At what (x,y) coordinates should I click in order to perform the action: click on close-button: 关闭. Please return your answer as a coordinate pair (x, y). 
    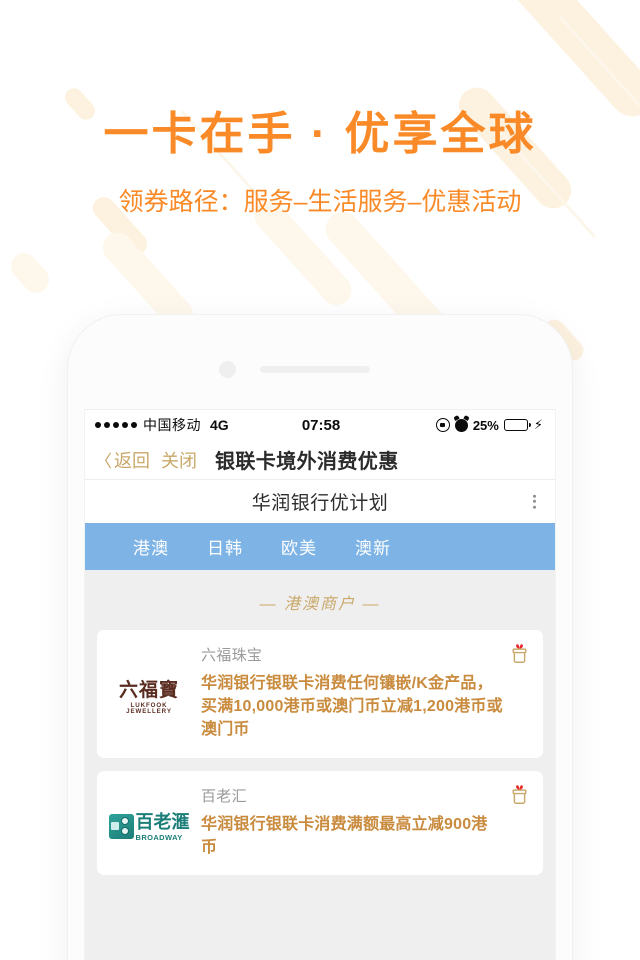
    Looking at the image, I should click on (179, 460).